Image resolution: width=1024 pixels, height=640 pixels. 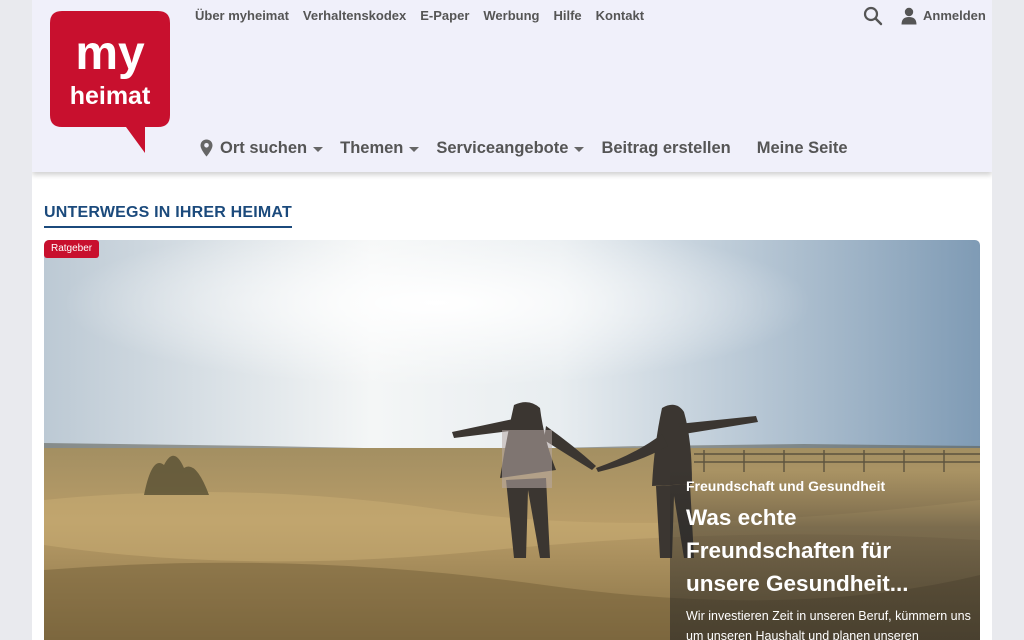 What do you see at coordinates (110, 96) in the screenshot?
I see `logo-text-heimat: heimat` at bounding box center [110, 96].